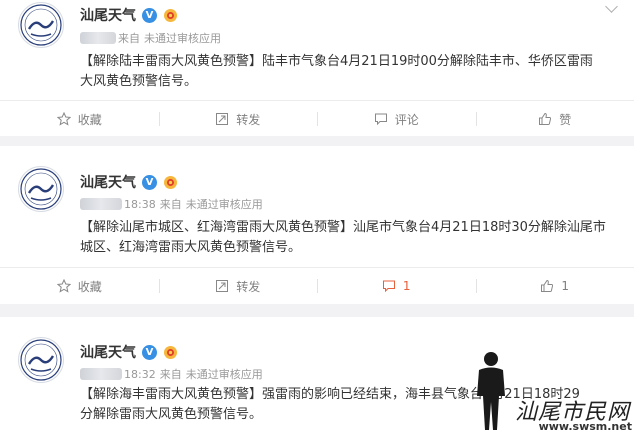 This screenshot has height=433, width=634. I want to click on watermark-url: www.swsm.net, so click(585, 426).